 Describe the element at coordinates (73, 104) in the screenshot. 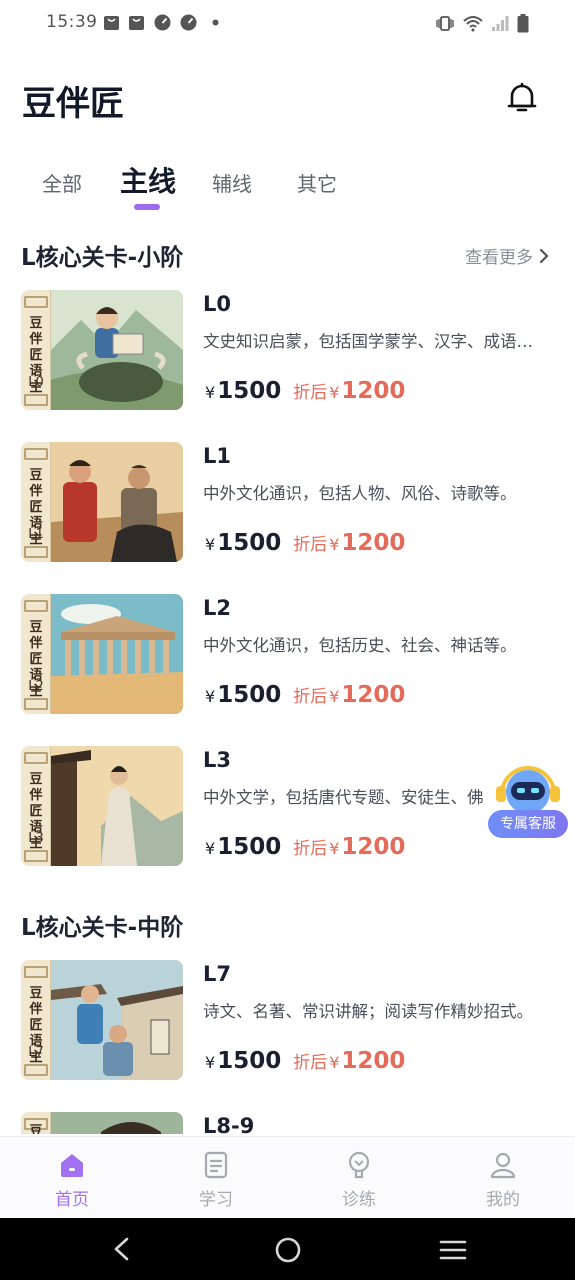

I see `app-title: 豆伴匠` at that location.